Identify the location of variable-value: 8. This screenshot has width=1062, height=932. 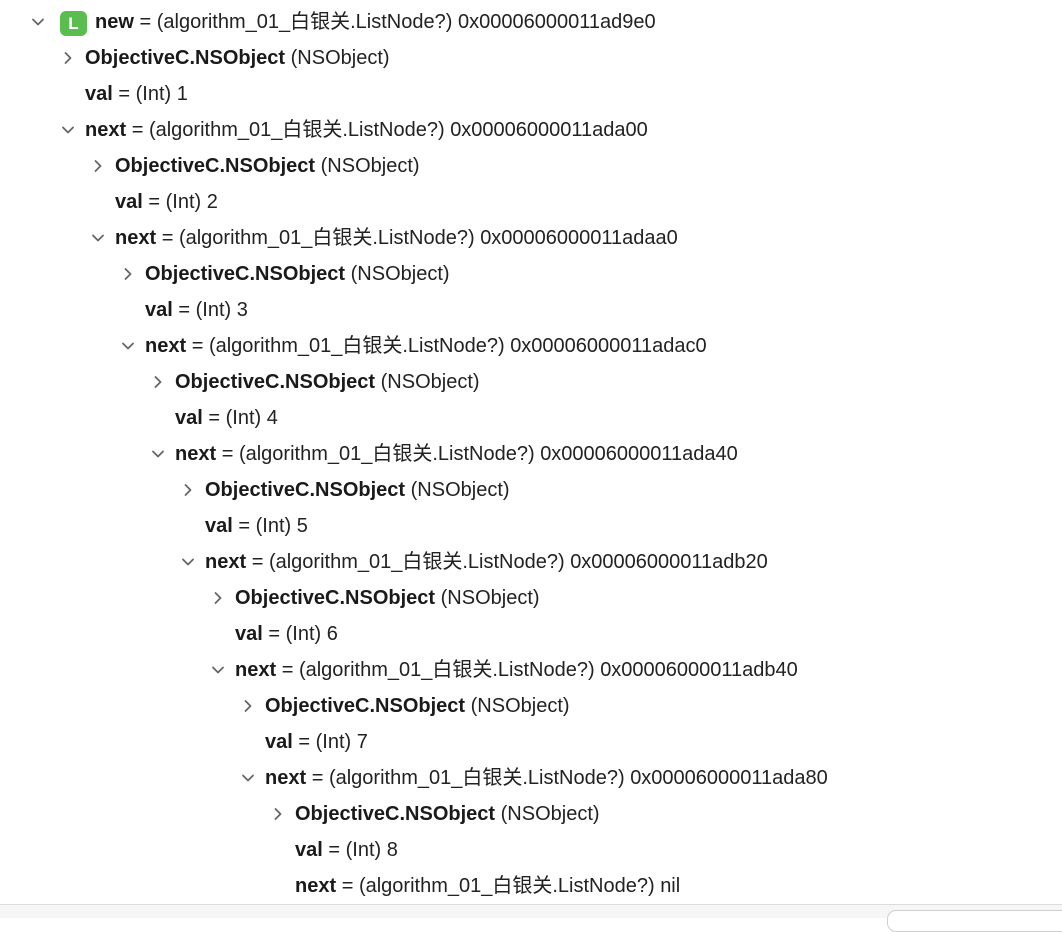
(392, 850).